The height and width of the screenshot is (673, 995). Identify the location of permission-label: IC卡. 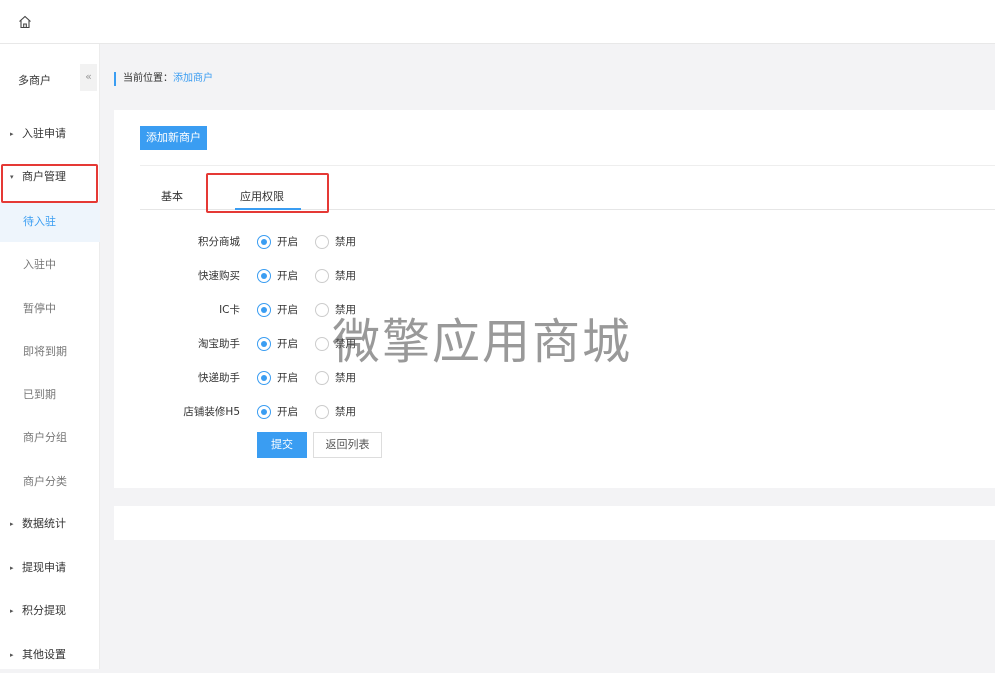
(229, 310).